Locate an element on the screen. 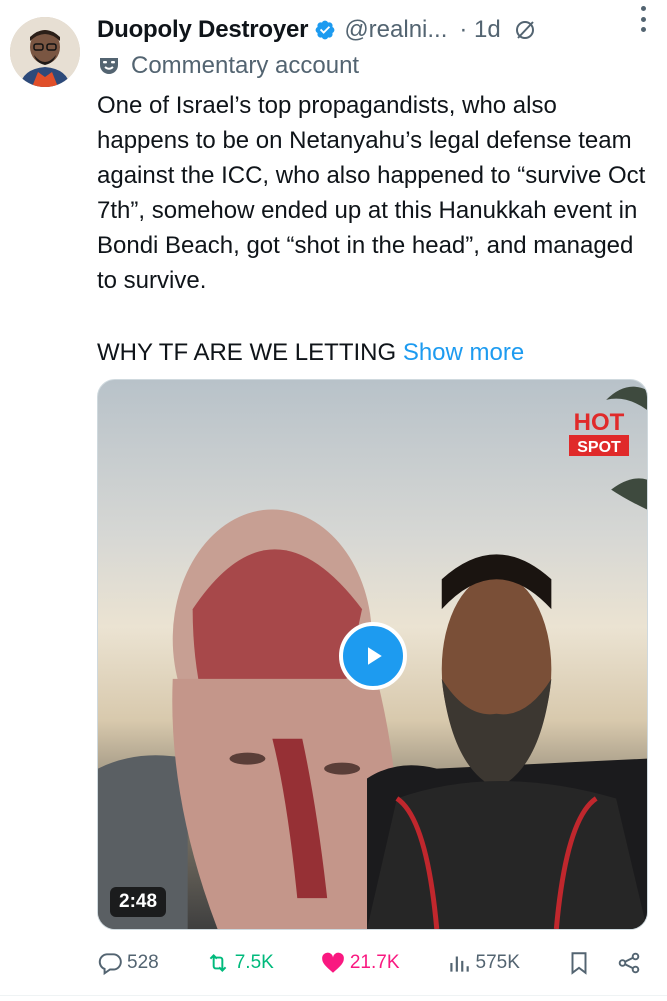  tweet-text-continued: WHY TF ARE WE LETTING Show more is located at coordinates (374, 352).